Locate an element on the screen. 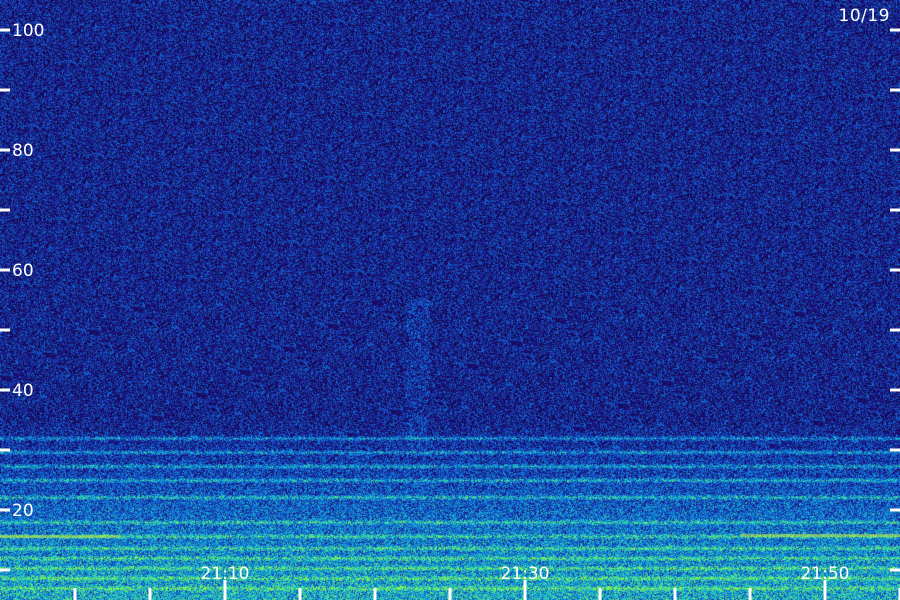 The height and width of the screenshot is (600, 900). x-tick-label: 21:10 is located at coordinates (225, 574).